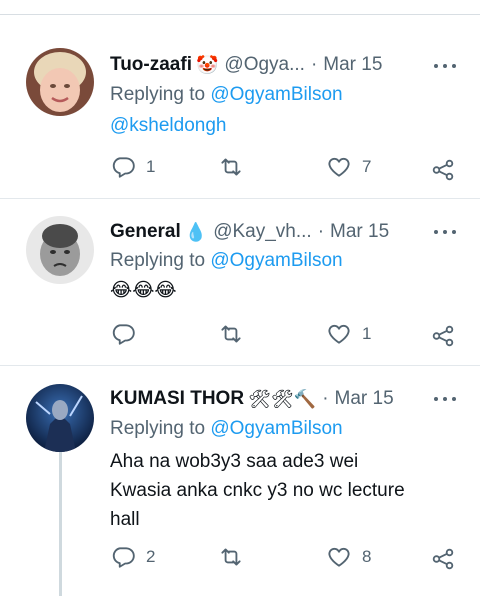 Image resolution: width=480 pixels, height=596 pixels. Describe the element at coordinates (367, 333) in the screenshot. I see `like-count: 1` at that location.